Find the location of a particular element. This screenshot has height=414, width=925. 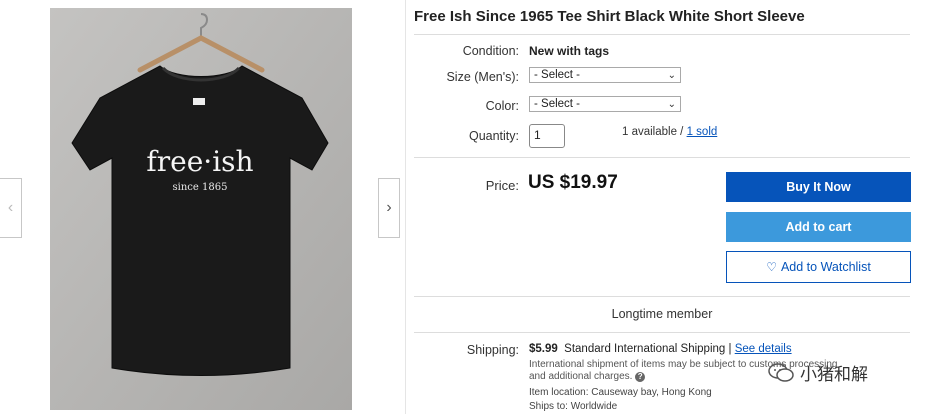

shirt-tag is located at coordinates (199, 101).